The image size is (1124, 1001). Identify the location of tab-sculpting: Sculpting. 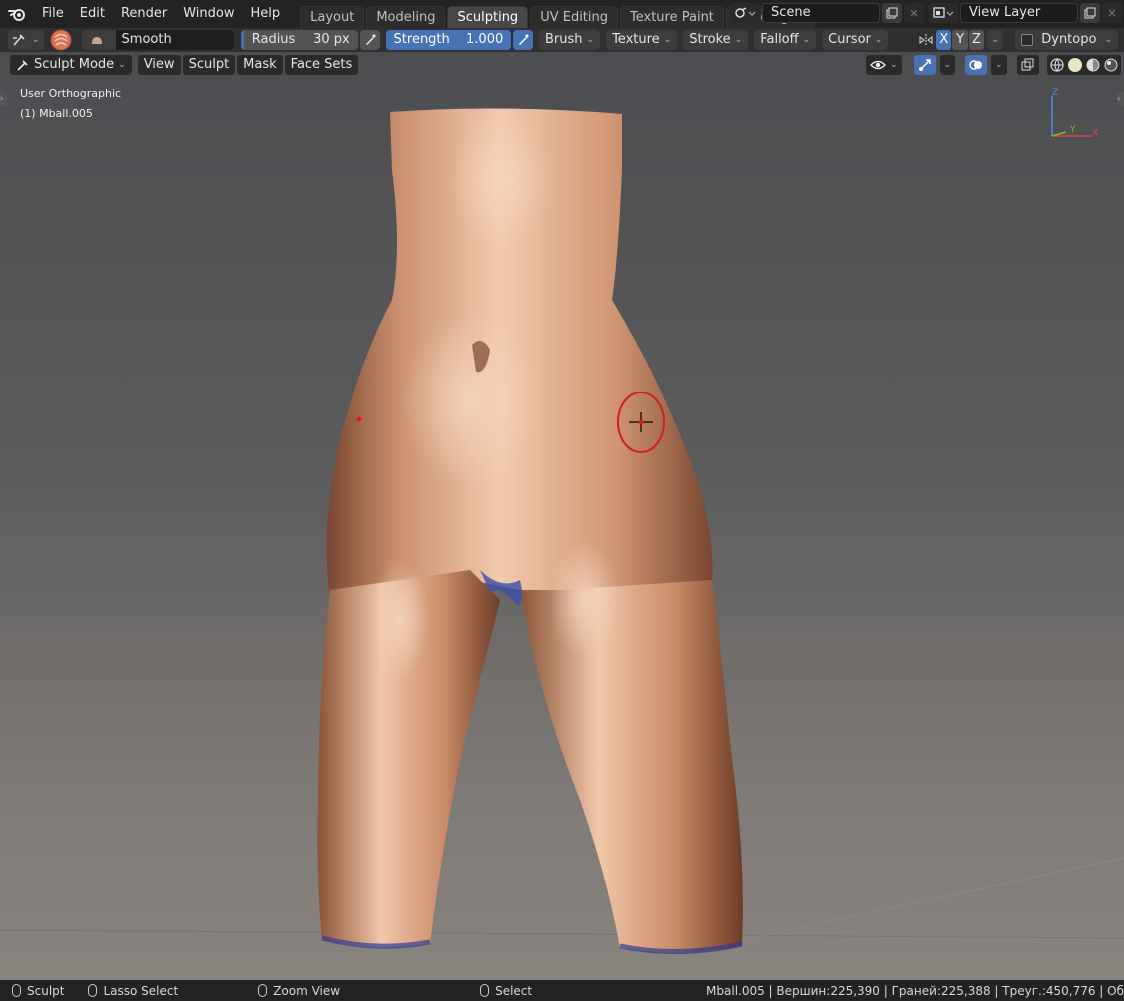
(488, 17).